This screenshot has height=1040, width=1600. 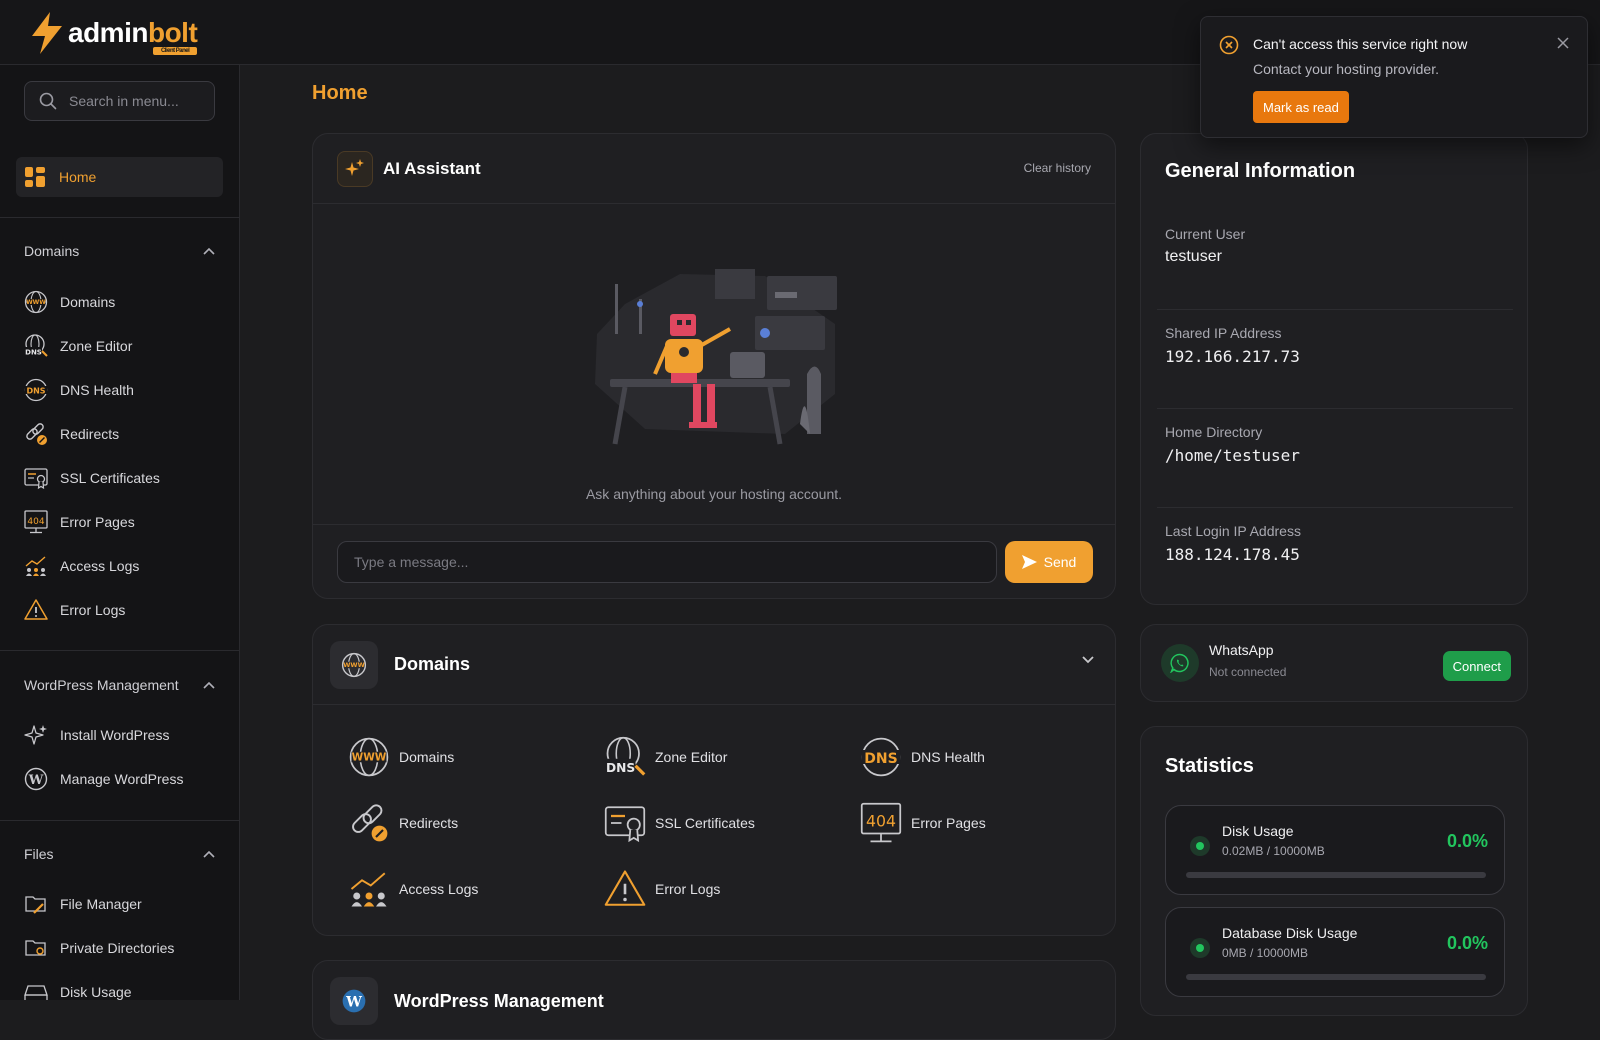 I want to click on chevron-down-icon, so click(x=1088, y=660).